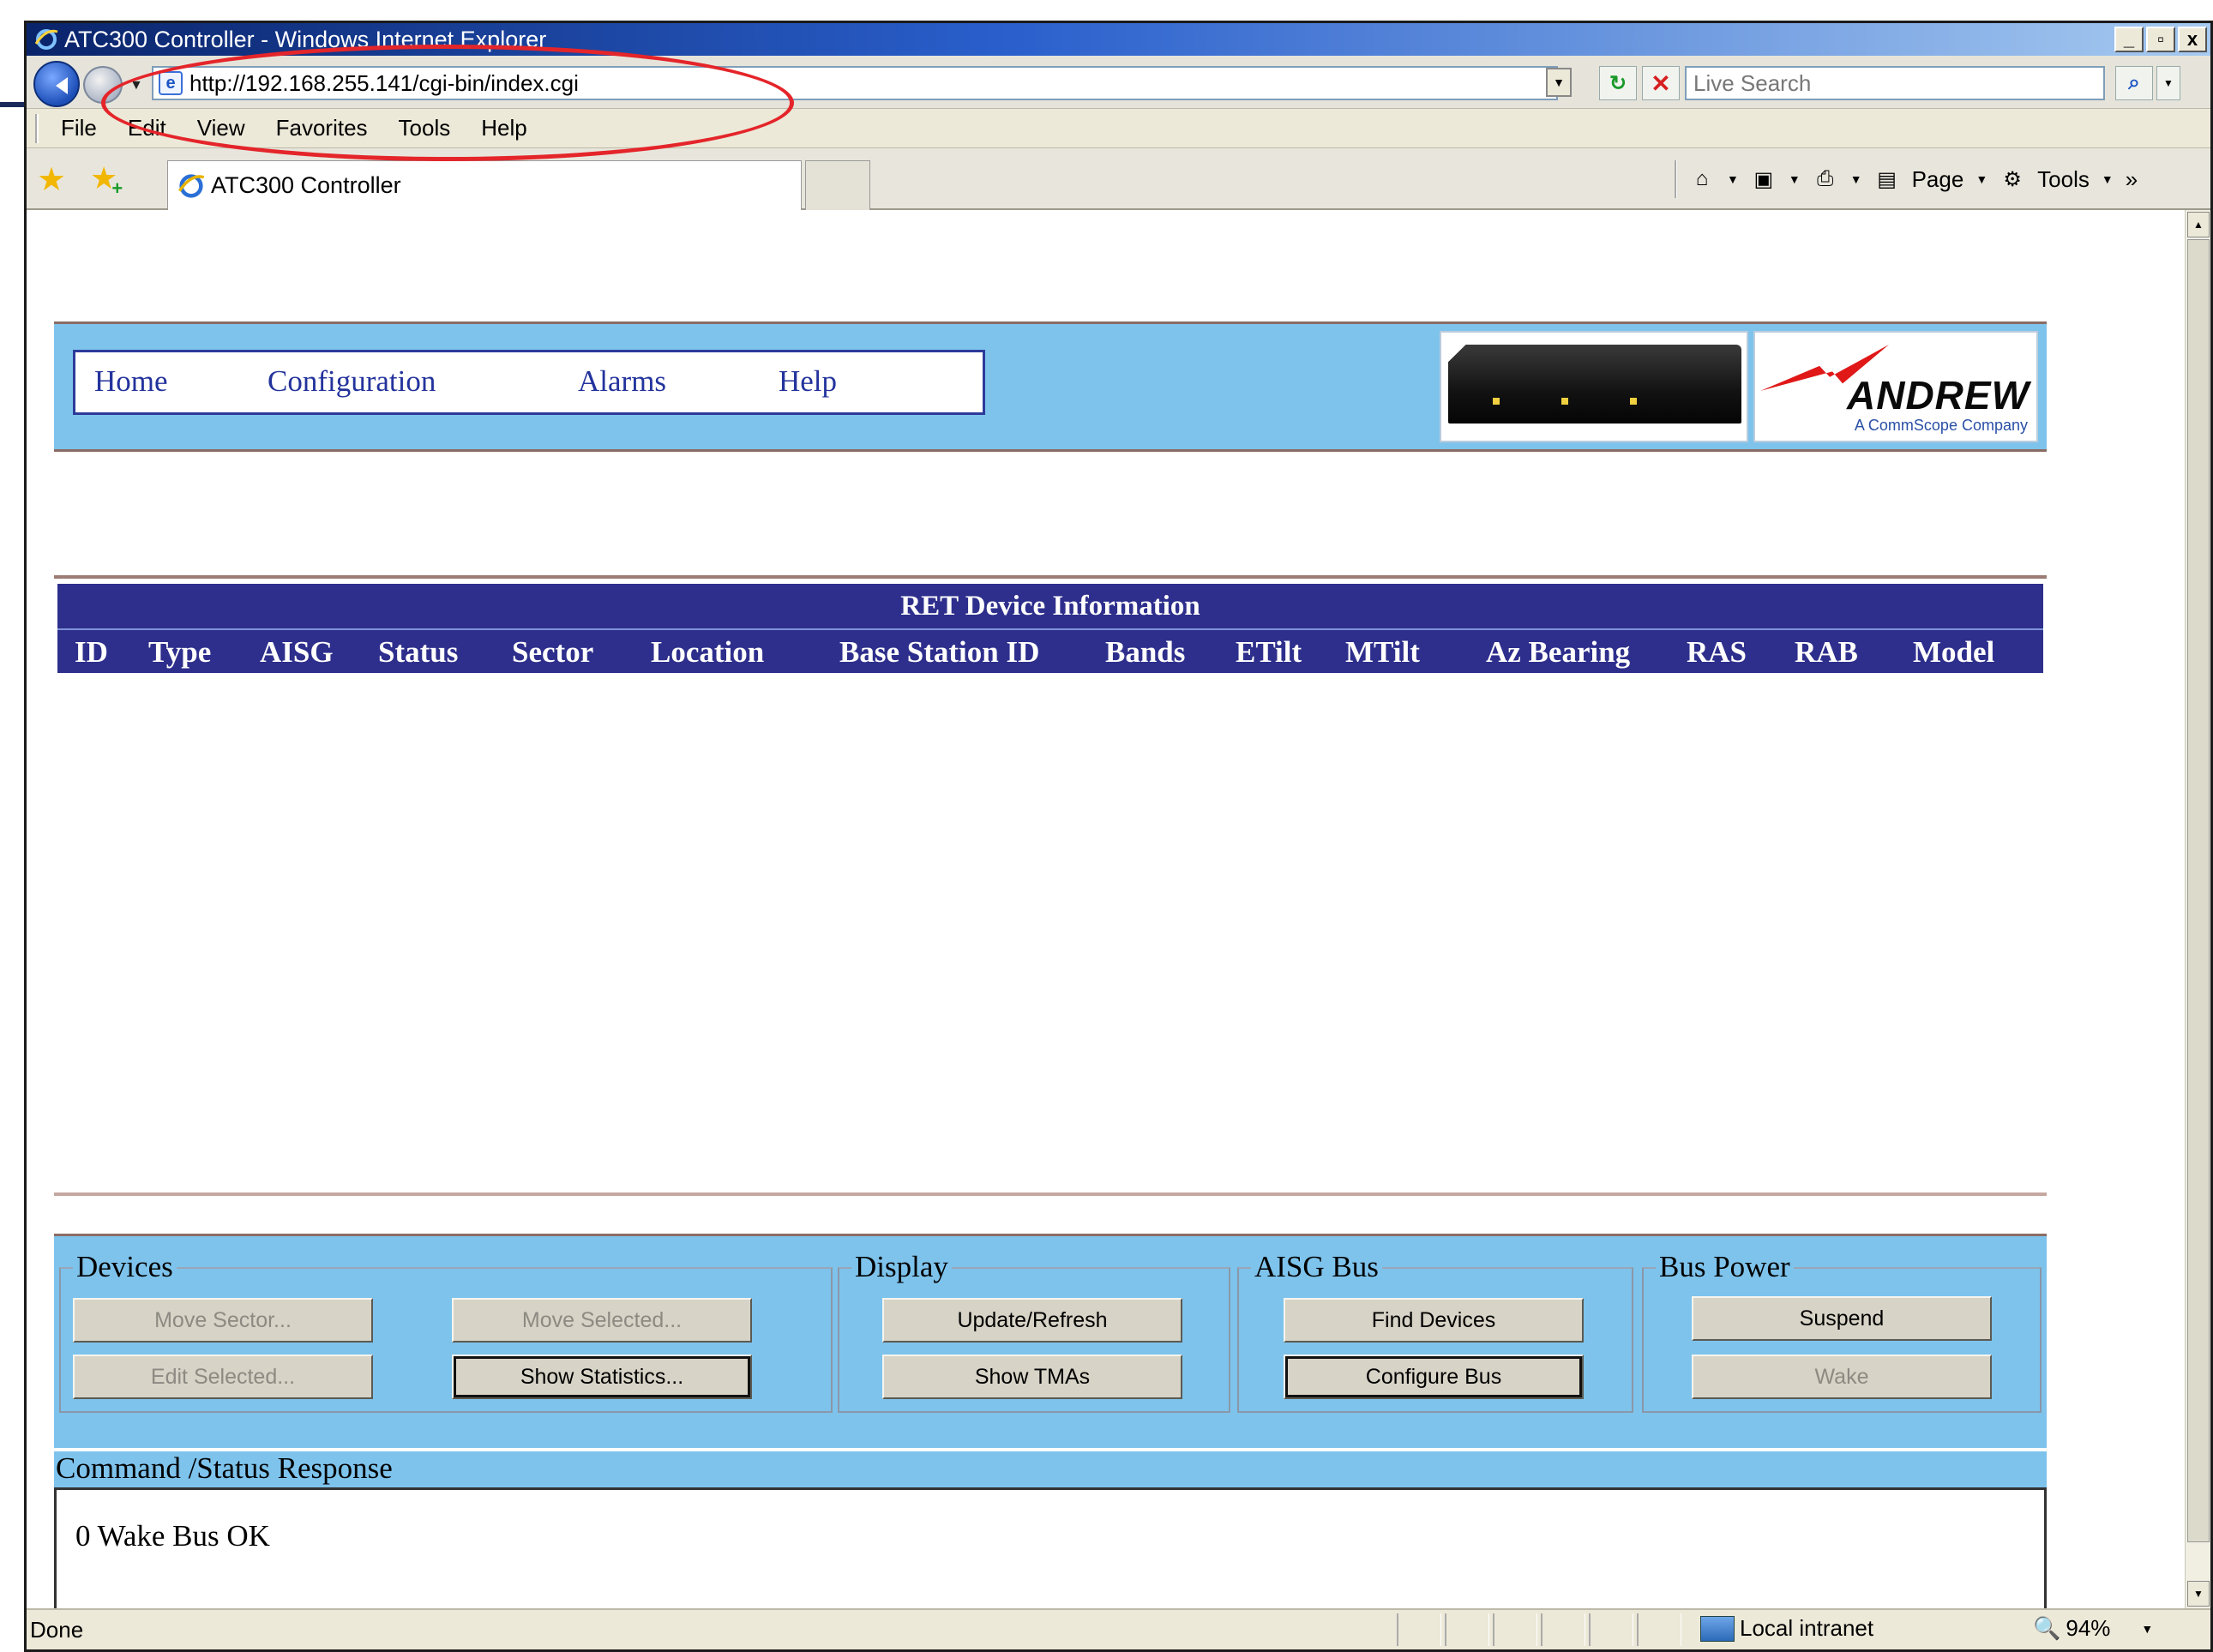 This screenshot has height=1652, width=2213. What do you see at coordinates (1981, 179) in the screenshot?
I see `page-dropdown-icon: ▼` at bounding box center [1981, 179].